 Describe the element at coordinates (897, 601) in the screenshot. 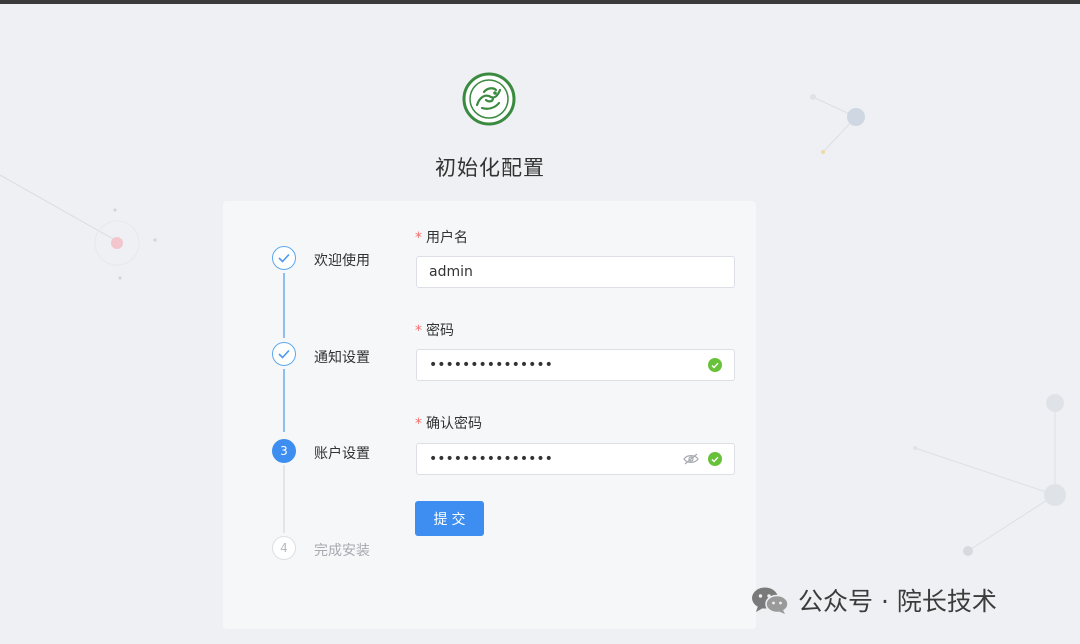

I see `watermark-text: 公众号 · 院长技术` at that location.